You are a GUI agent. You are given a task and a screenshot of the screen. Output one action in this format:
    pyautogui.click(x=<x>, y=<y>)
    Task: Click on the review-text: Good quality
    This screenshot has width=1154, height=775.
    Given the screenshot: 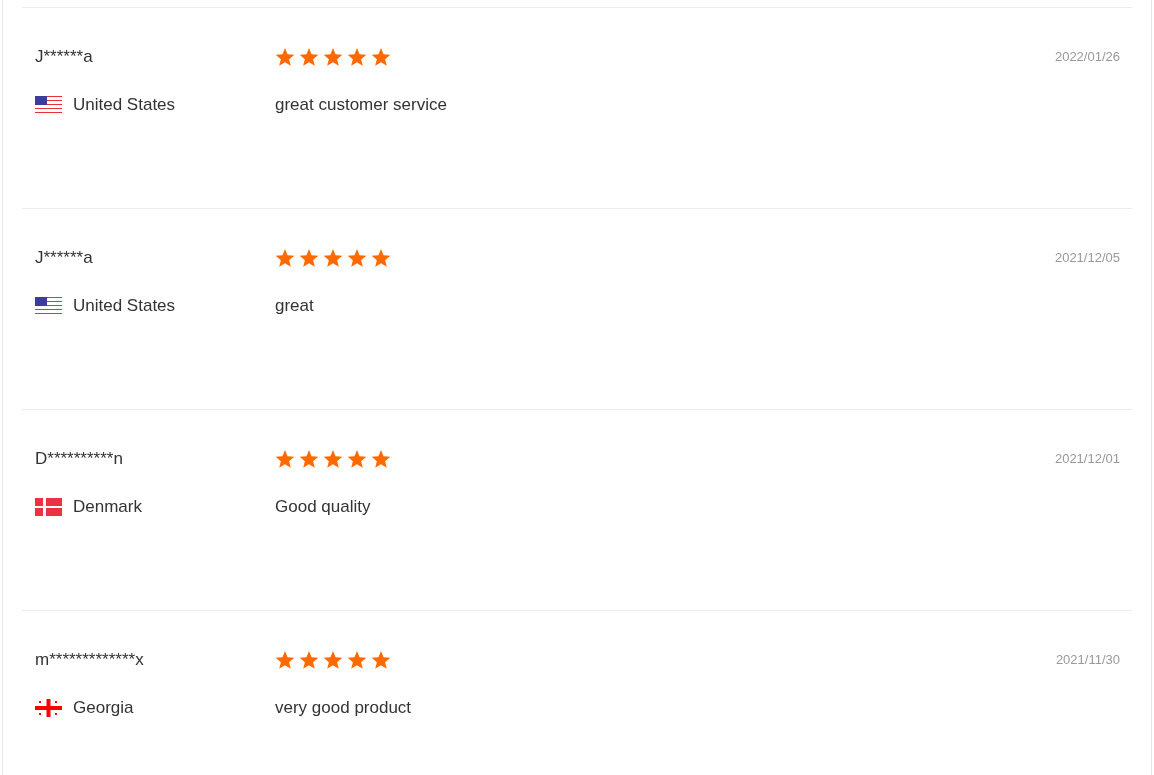 What is the action you would take?
    pyautogui.click(x=323, y=507)
    